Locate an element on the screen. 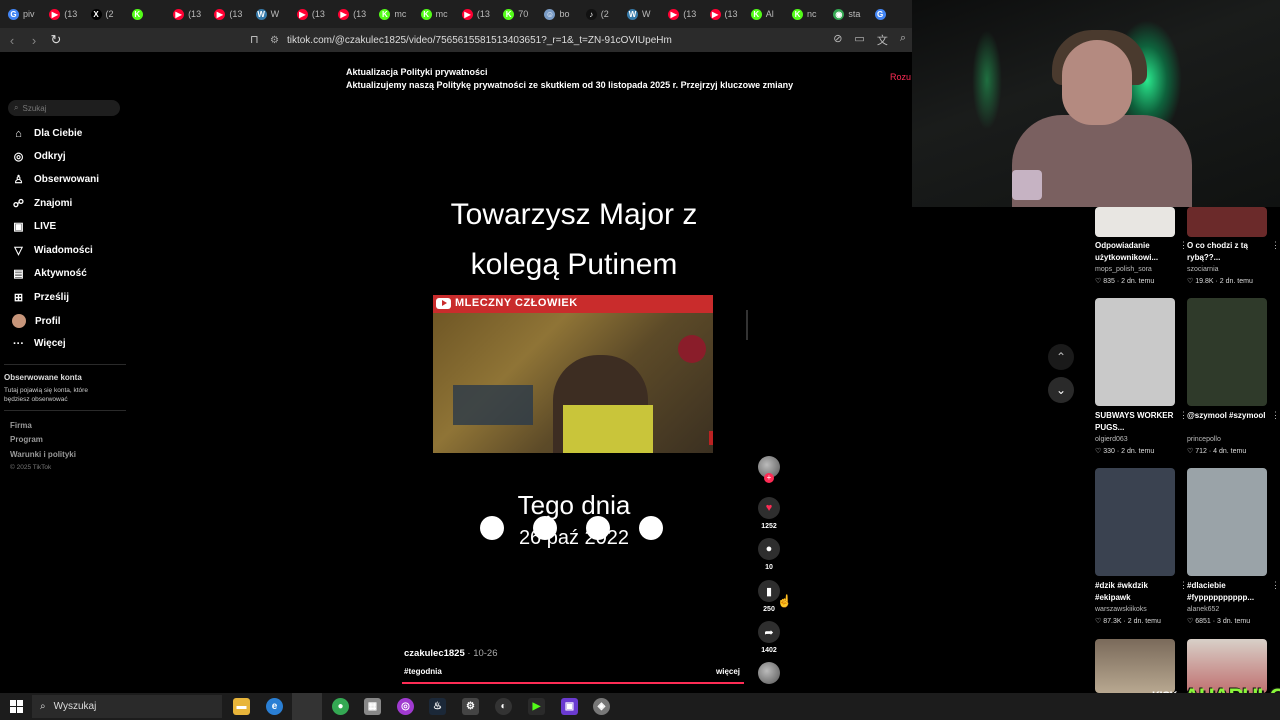 The height and width of the screenshot is (720, 1280). browser-tab: ♪ (2 is located at coordinates (602, 14).